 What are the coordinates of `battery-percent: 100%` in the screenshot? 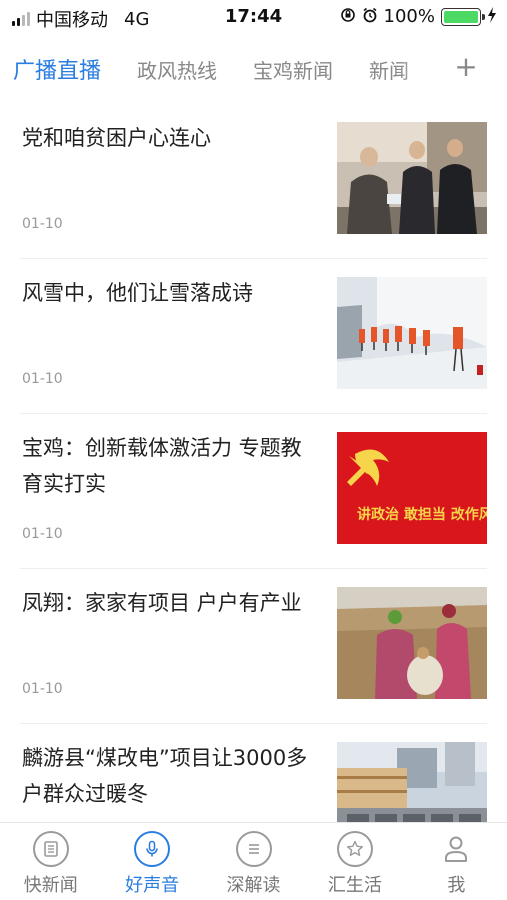 It's located at (409, 16).